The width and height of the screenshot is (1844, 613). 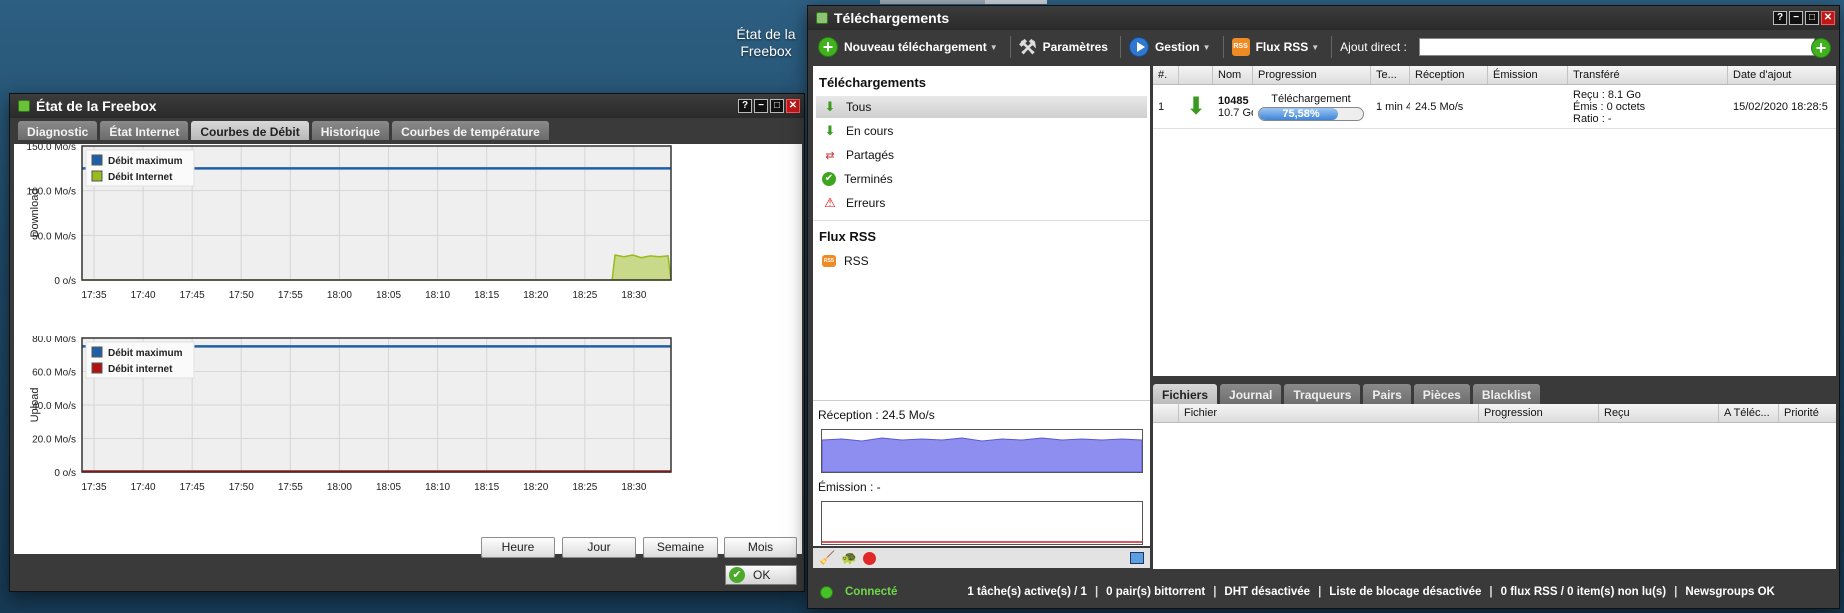 I want to click on y-tick-label: 150.0 Mo/s, so click(x=51, y=148).